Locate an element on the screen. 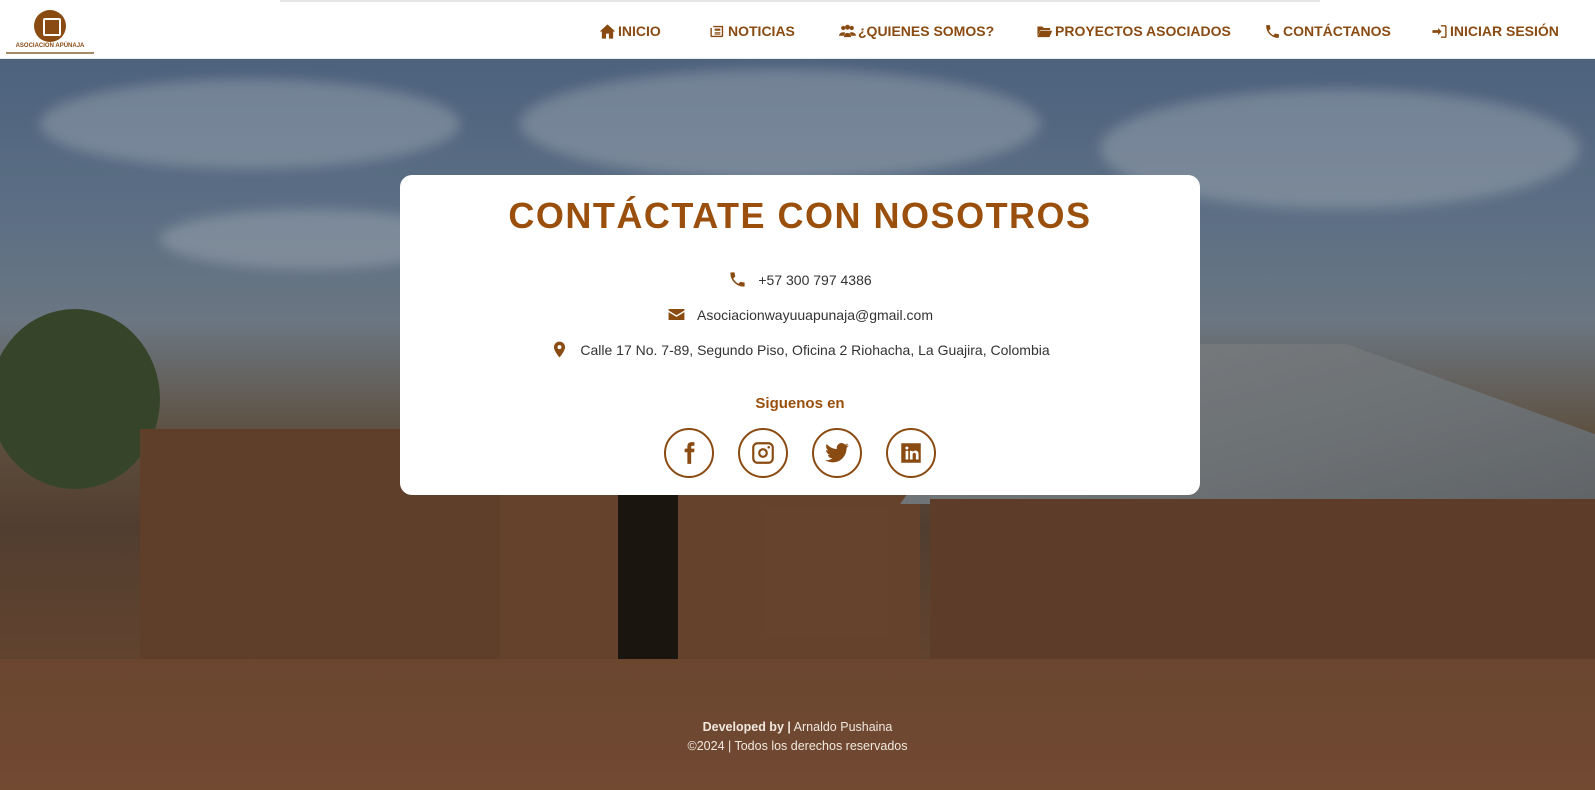 This screenshot has width=1595, height=790. top-scroll-line is located at coordinates (800, 1).